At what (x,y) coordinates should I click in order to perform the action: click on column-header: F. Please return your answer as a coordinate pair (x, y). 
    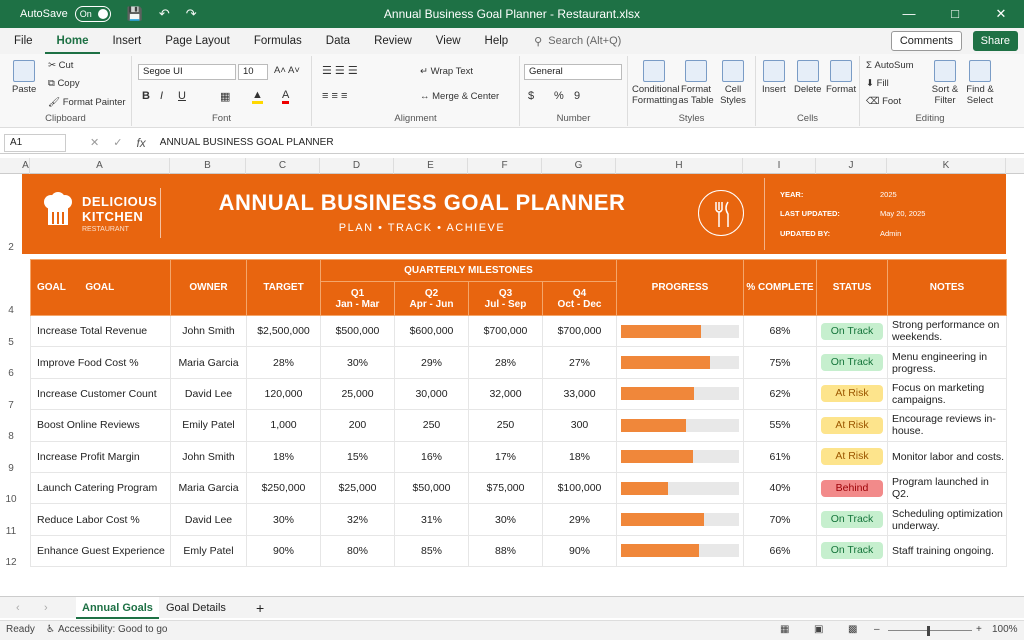
    Looking at the image, I should click on (505, 166).